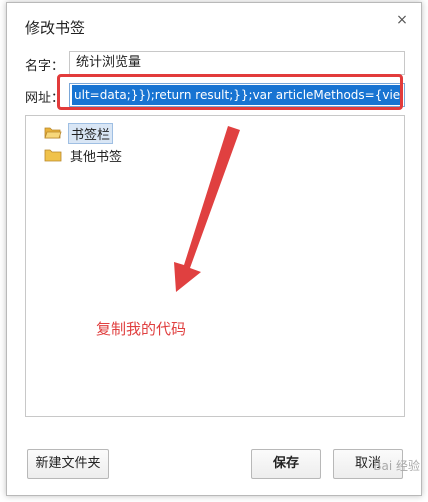 Image resolution: width=428 pixels, height=502 pixels. I want to click on url-highlight-box, so click(230, 92).